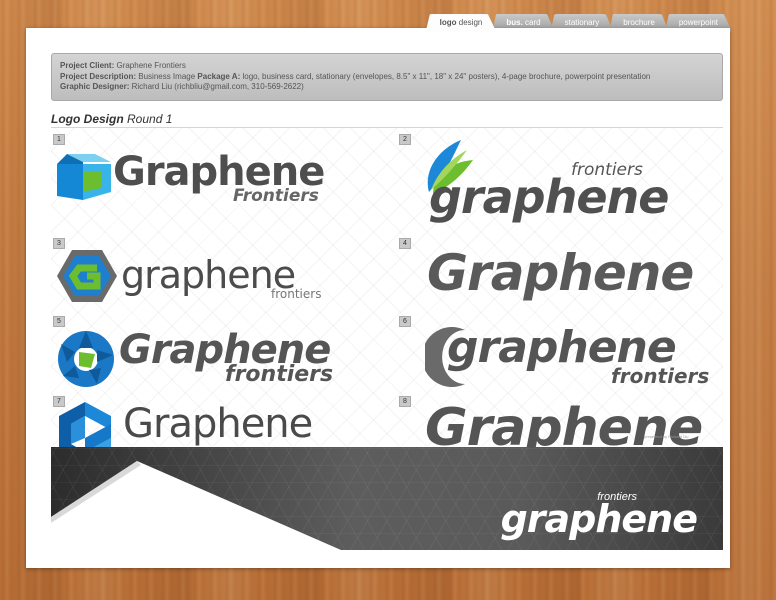  What do you see at coordinates (405, 243) in the screenshot?
I see `logo-number-badge: 4` at bounding box center [405, 243].